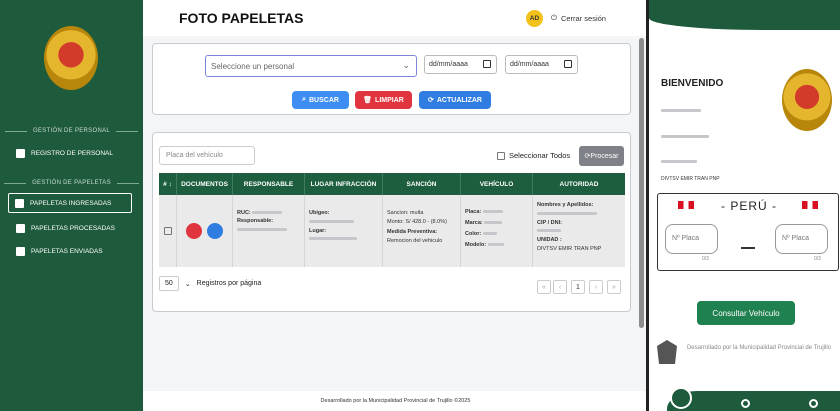  I want to click on buscar-label: BUSCAR, so click(323, 100).